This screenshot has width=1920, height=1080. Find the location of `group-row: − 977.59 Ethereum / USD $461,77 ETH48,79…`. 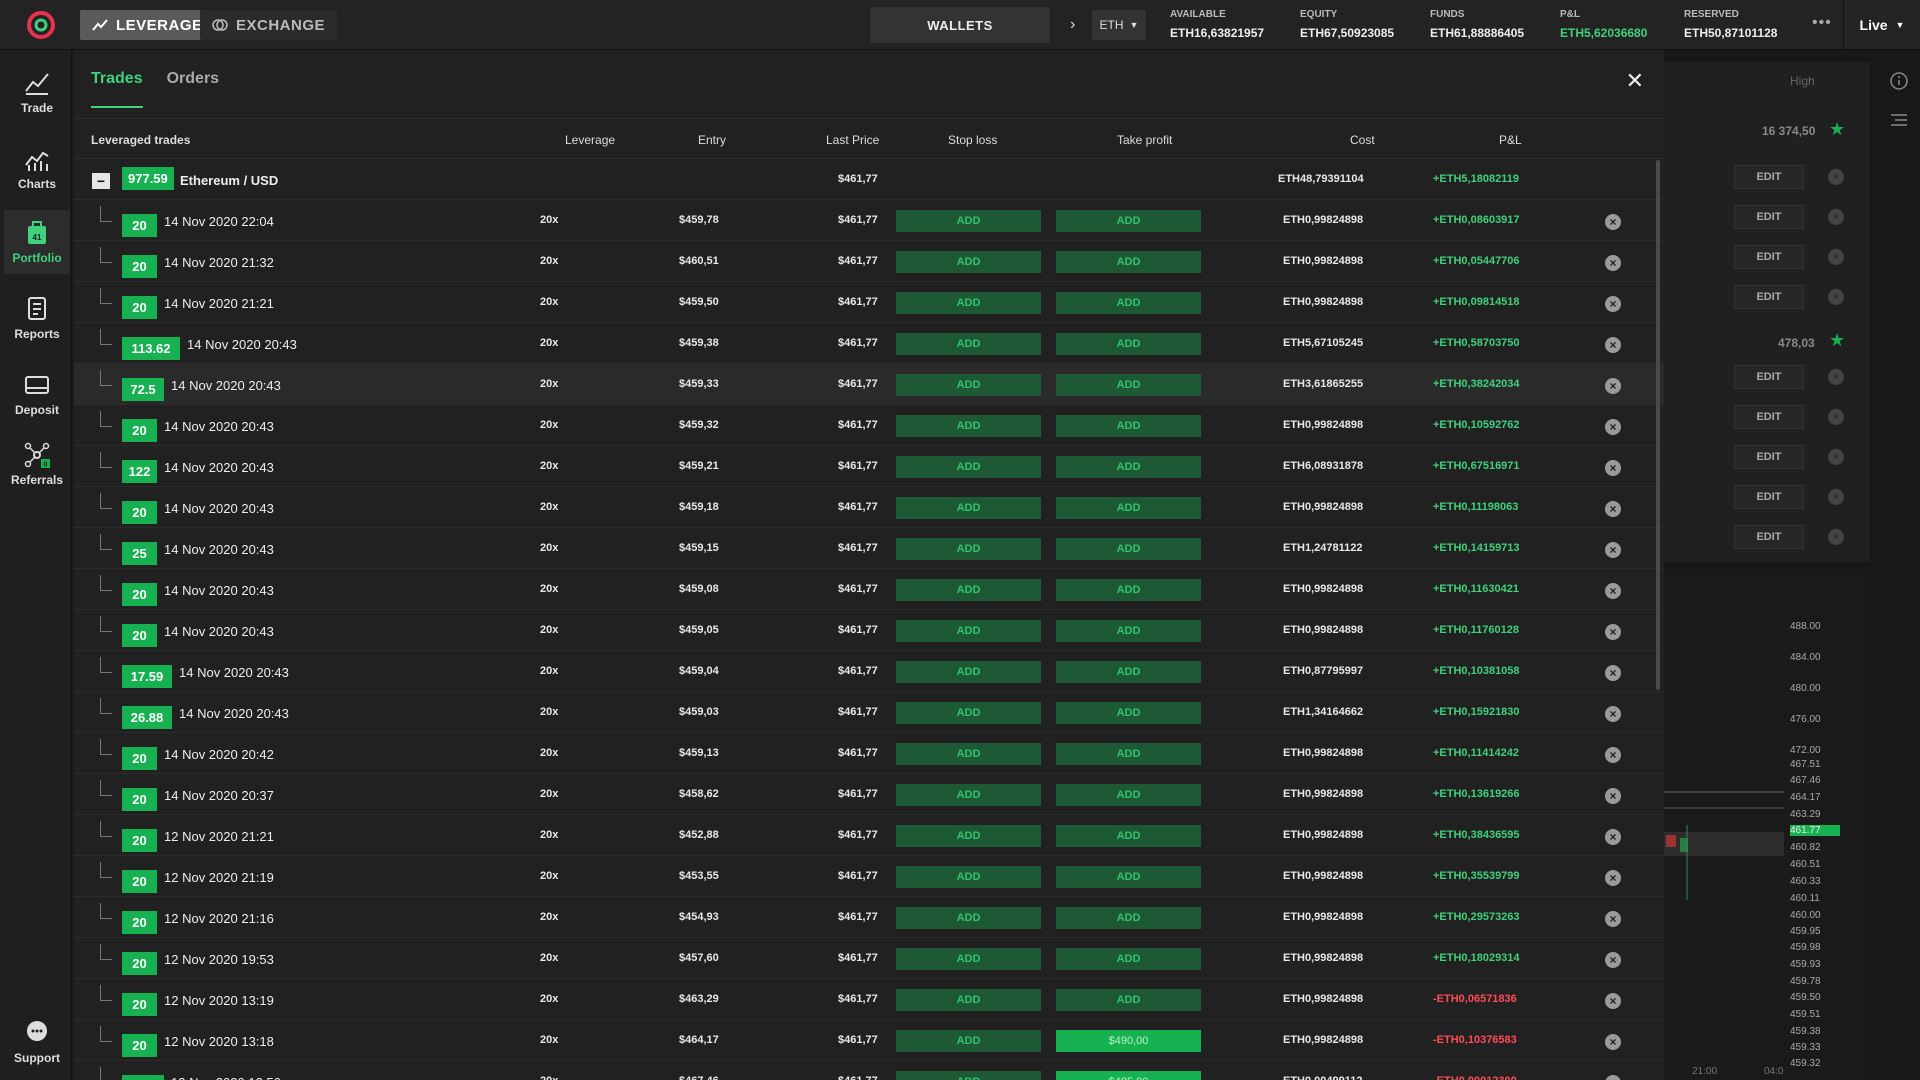

group-row: − 977.59 Ethereum / USD $461,77 ETH48,79… is located at coordinates (869, 179).